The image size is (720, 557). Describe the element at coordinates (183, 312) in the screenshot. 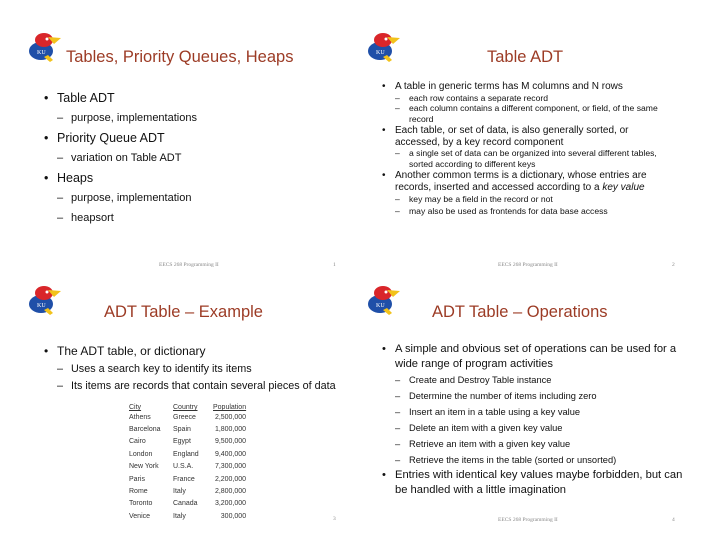

I see `slide-title: ADT Table – Example` at that location.